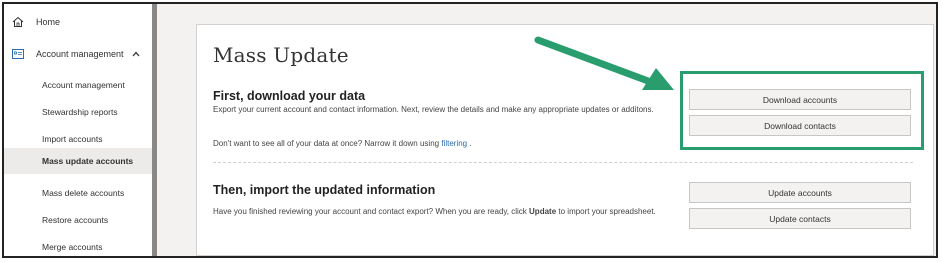 The image size is (942, 262). I want to click on chevron-up-icon, so click(136, 54).